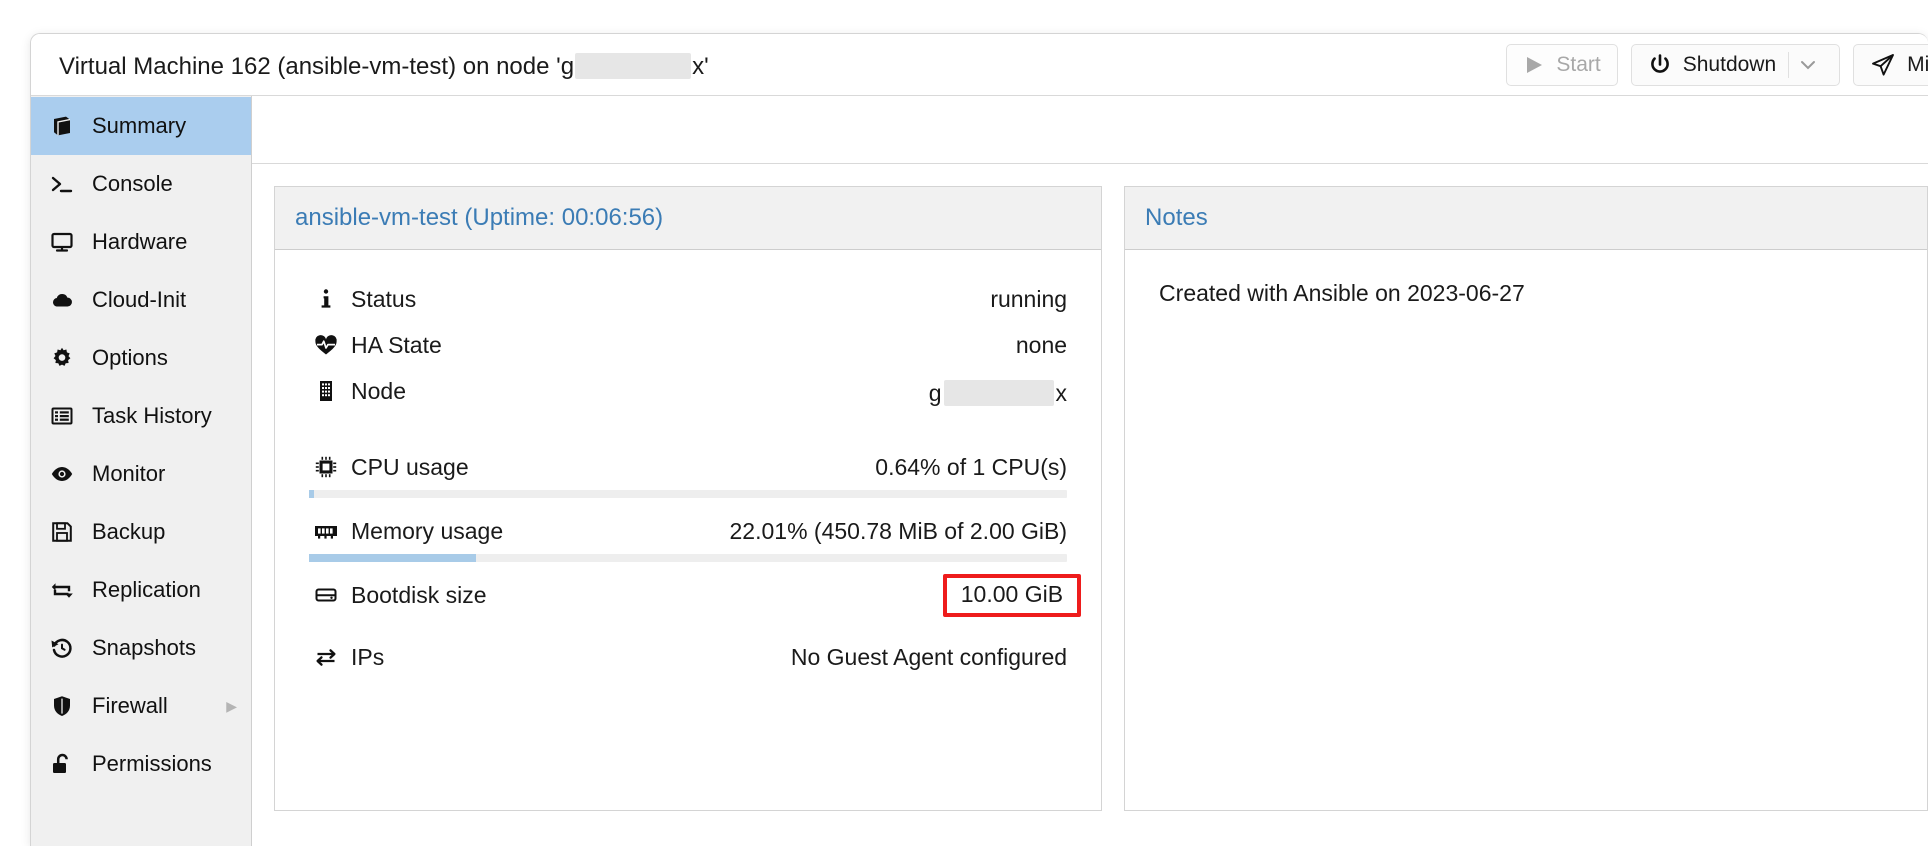 The image size is (1928, 846). I want to click on usage-row-value: 22.01% (450.78 MiB of 2.00 GiB), so click(898, 530).